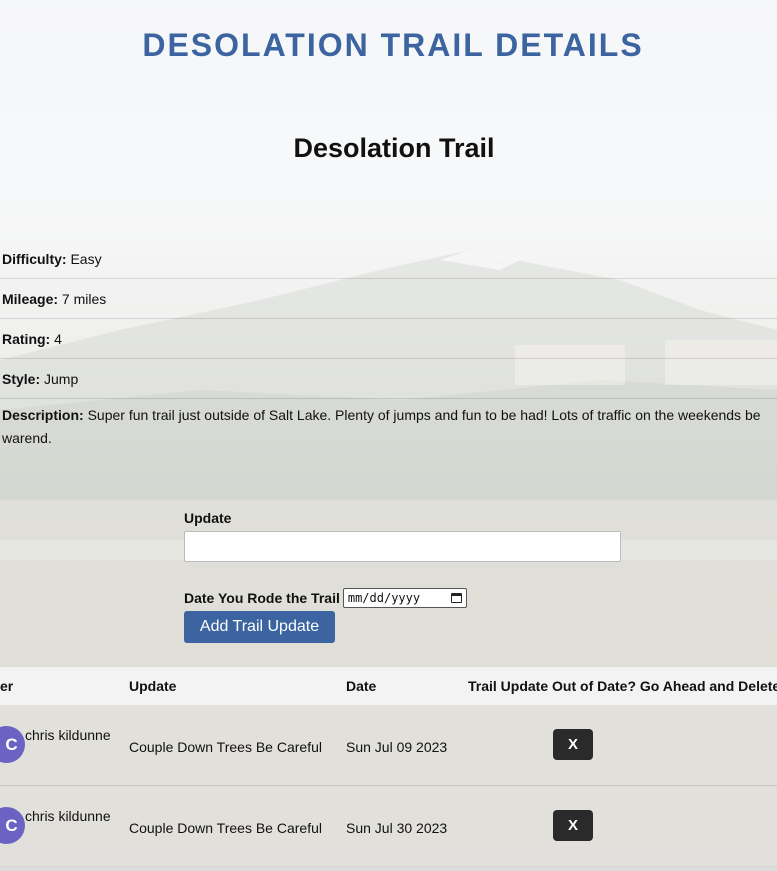 This screenshot has height=871, width=777. Describe the element at coordinates (397, 828) in the screenshot. I see `update-date: Sun Jul 30 2023` at that location.